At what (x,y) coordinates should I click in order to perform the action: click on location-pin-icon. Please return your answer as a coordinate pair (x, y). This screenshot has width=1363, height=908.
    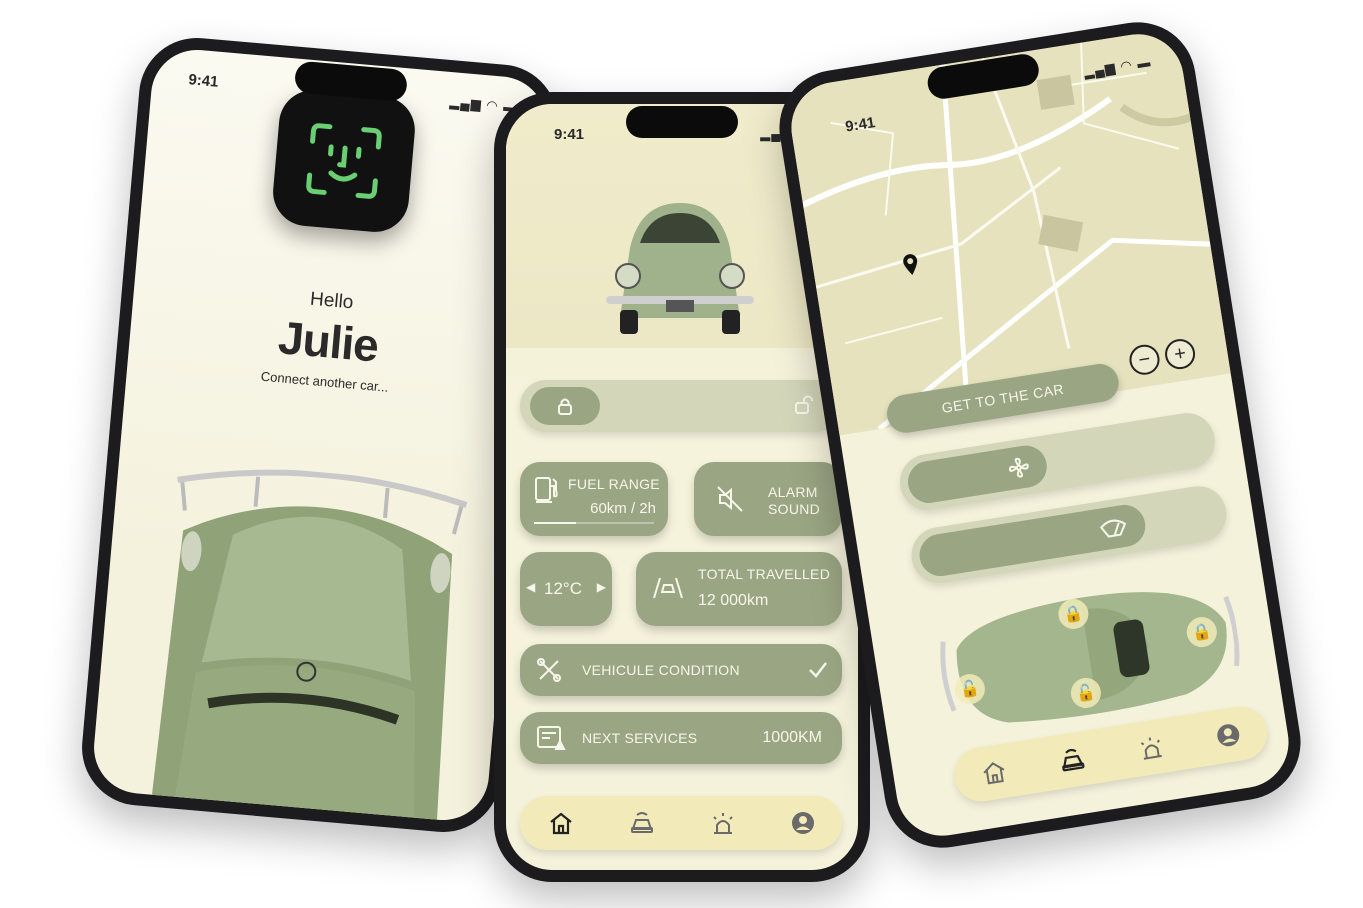
    Looking at the image, I should click on (910, 264).